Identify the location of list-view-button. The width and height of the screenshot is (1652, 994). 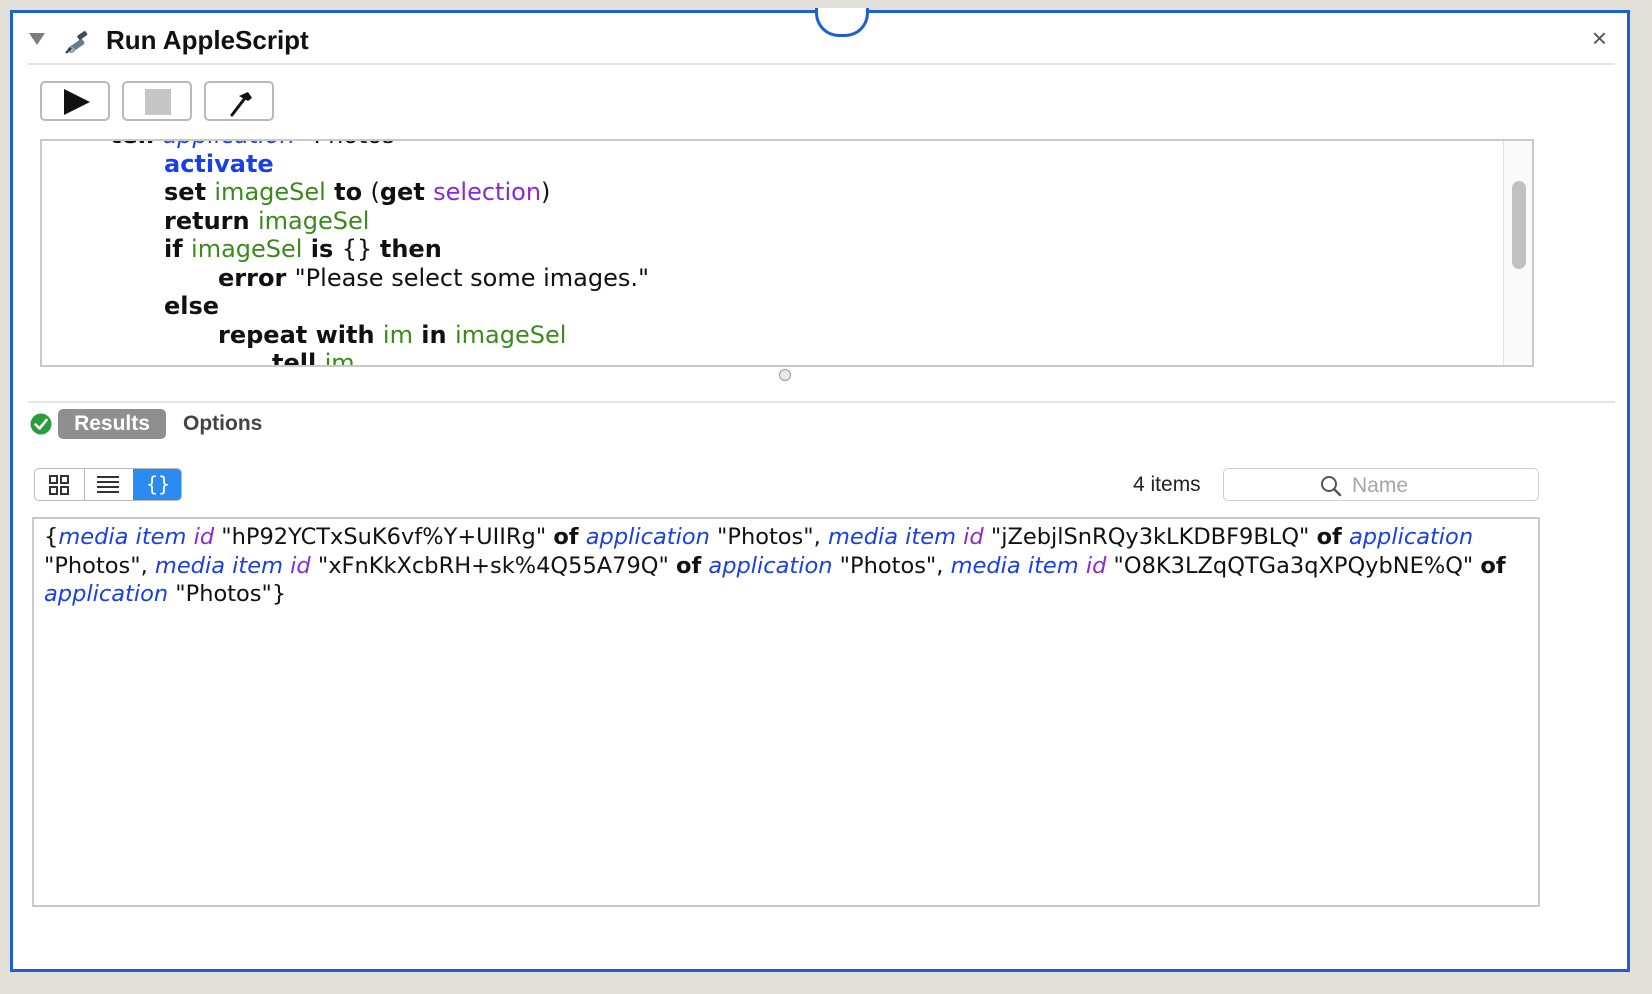
(109, 484).